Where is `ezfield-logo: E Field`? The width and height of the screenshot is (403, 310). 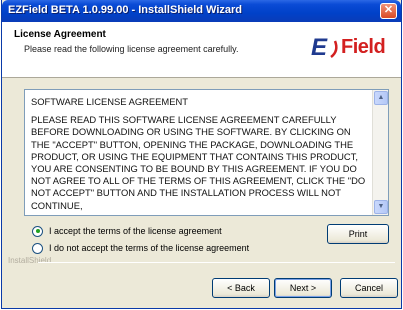 ezfield-logo: E Field is located at coordinates (351, 49).